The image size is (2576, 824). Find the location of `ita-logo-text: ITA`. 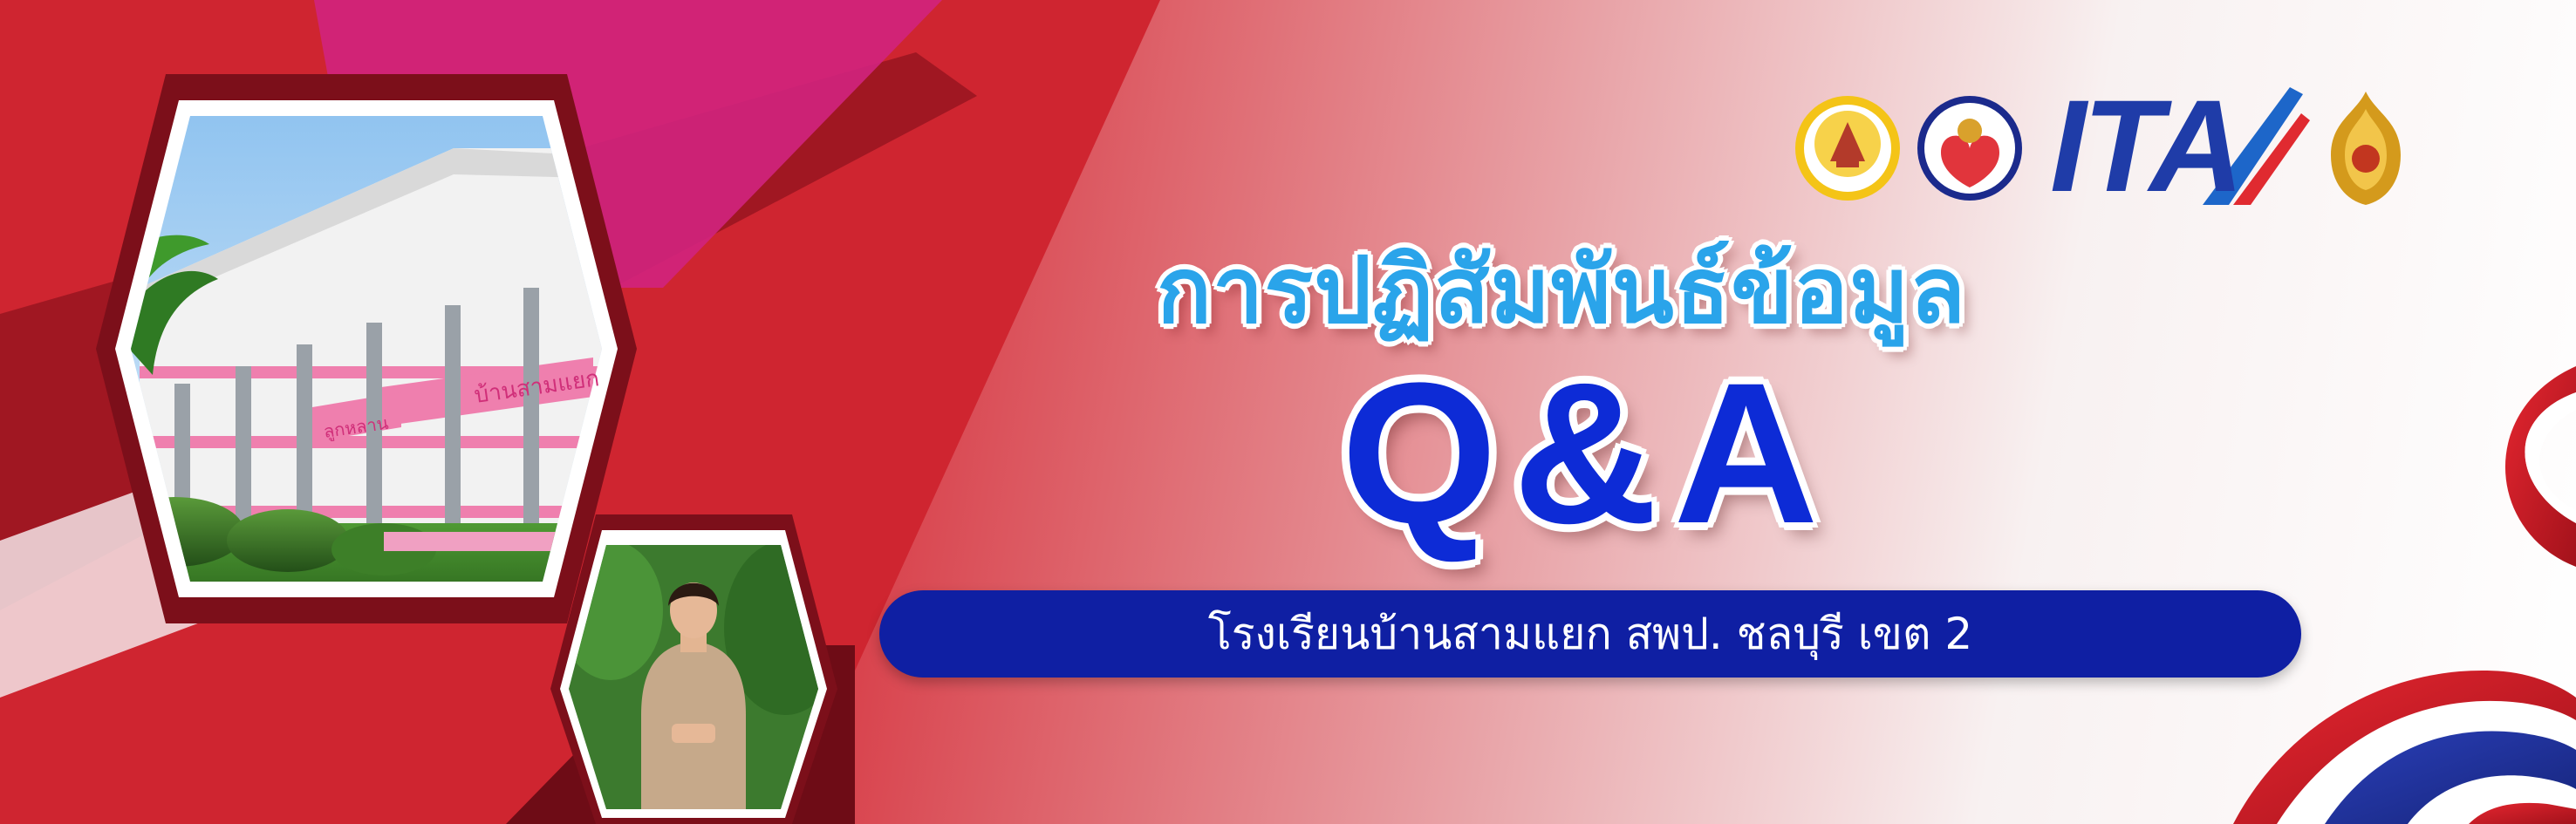

ita-logo-text: ITA is located at coordinates (2181, 145).